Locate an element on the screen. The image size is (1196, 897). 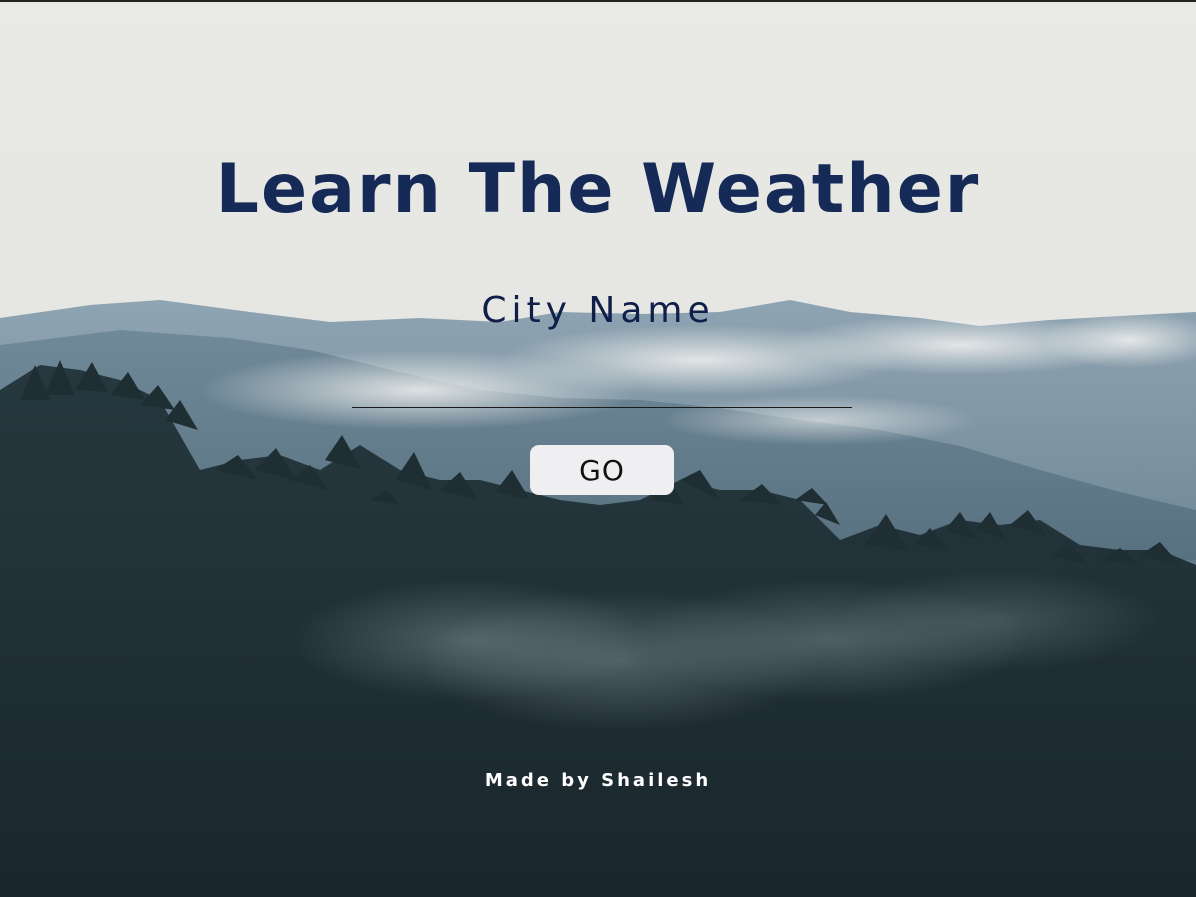
go-button: GO is located at coordinates (602, 470).